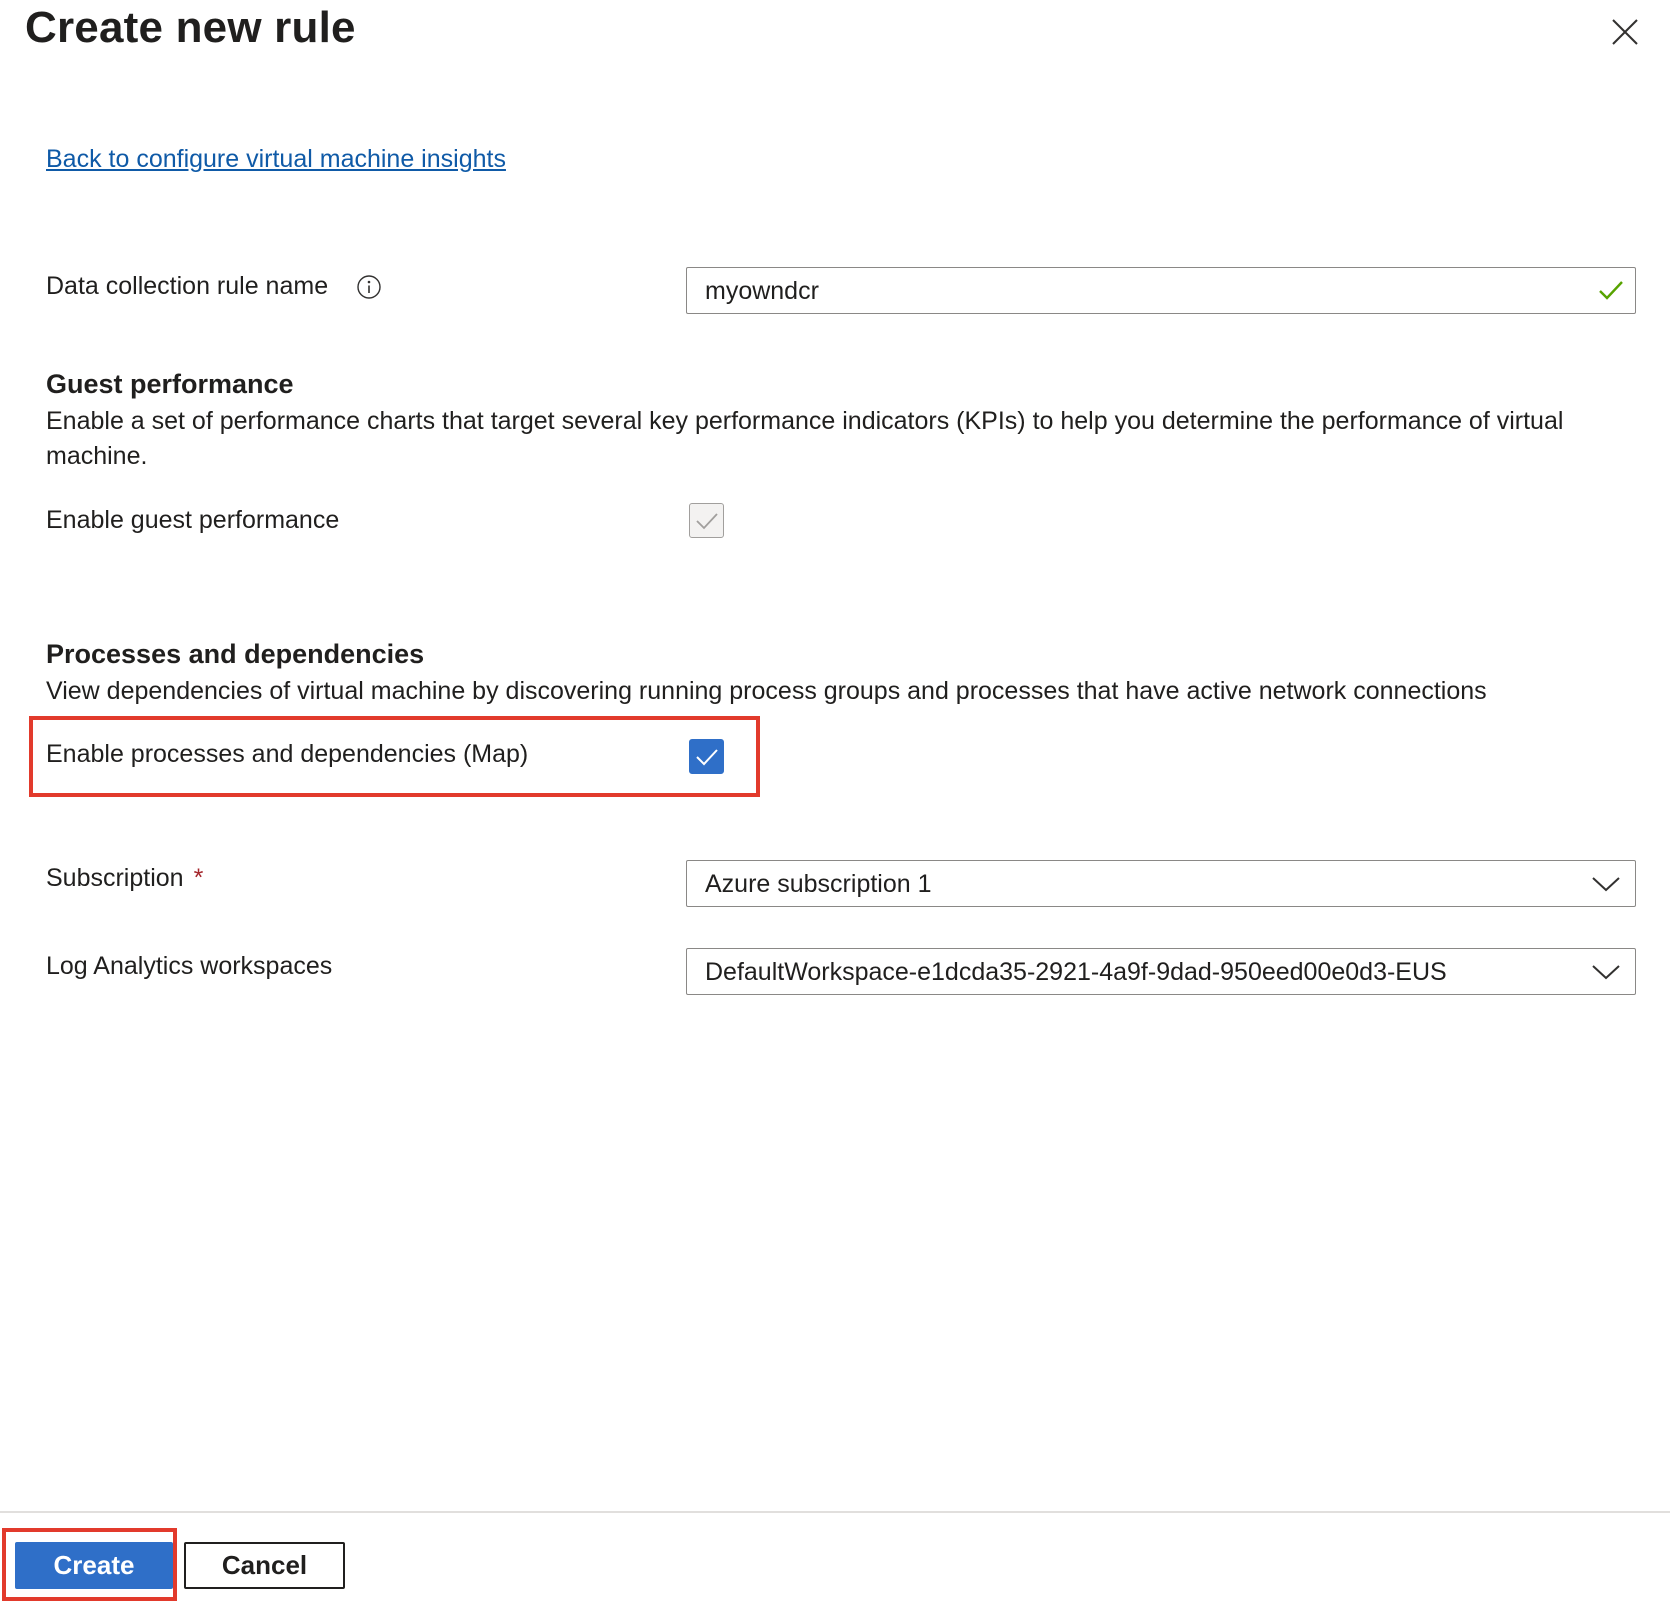 The width and height of the screenshot is (1670, 1604). What do you see at coordinates (190, 27) in the screenshot?
I see `panel-title: Create new rule` at bounding box center [190, 27].